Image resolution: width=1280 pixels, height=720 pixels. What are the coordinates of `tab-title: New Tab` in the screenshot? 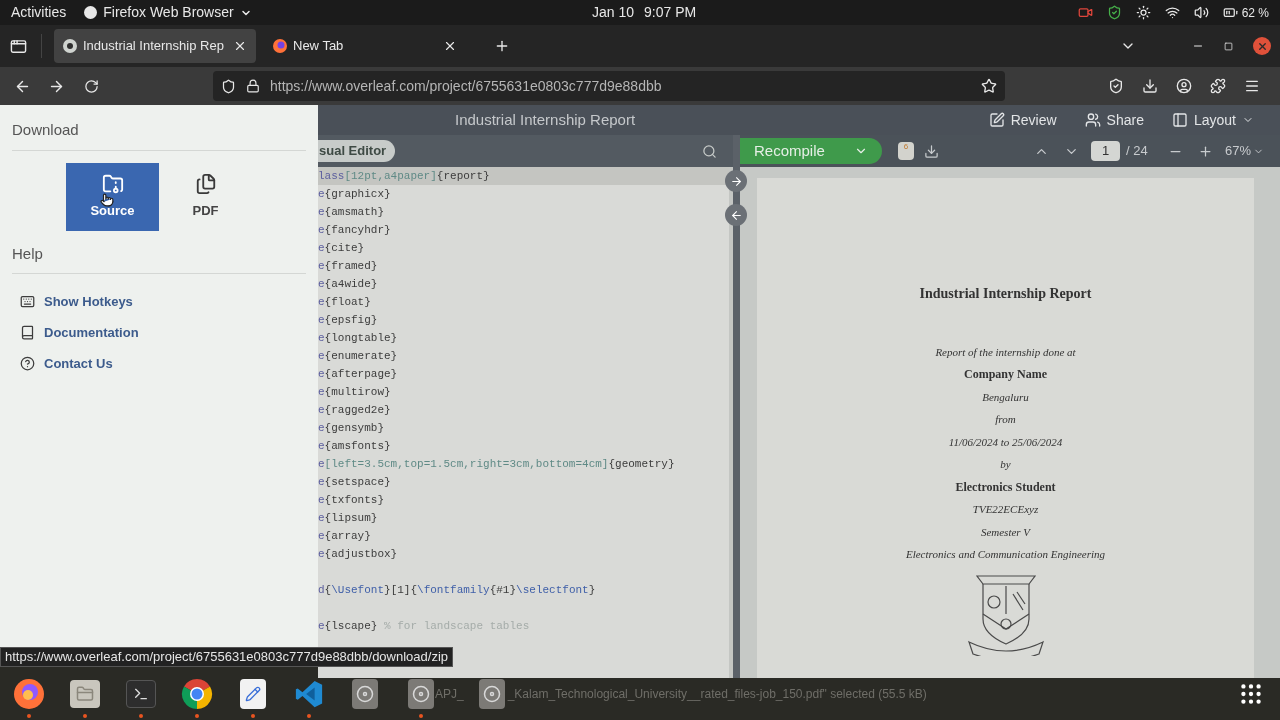 It's located at (318, 46).